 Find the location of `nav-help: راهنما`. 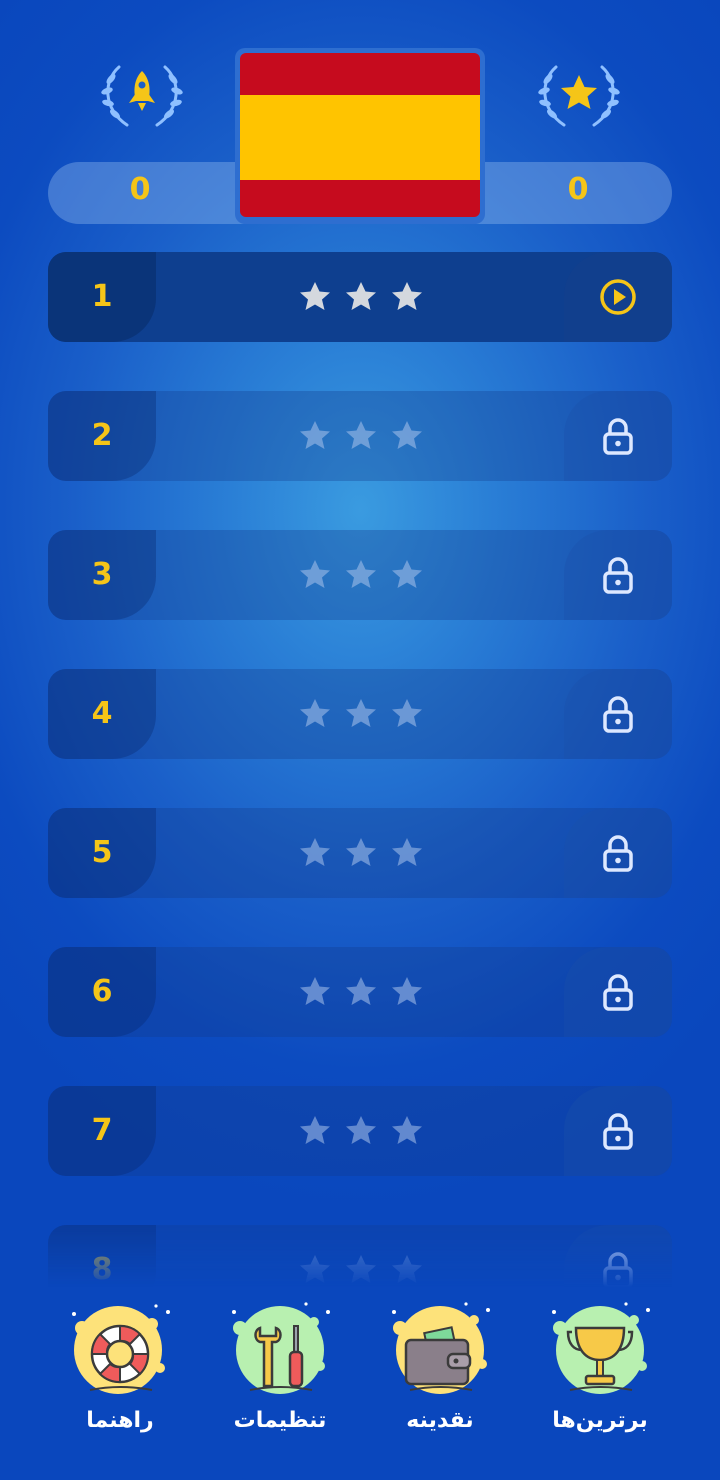

nav-help: راهنما is located at coordinates (120, 1372).